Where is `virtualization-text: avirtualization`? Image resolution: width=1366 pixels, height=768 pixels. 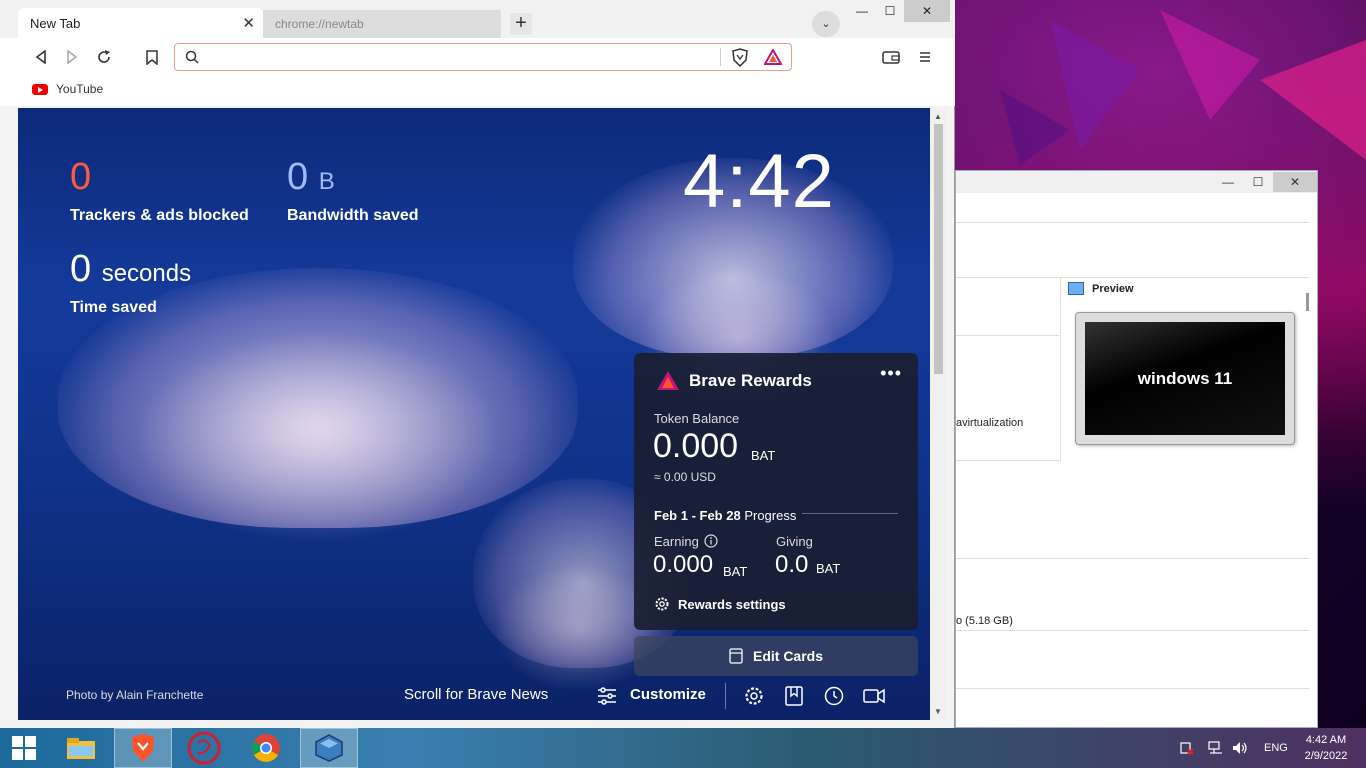 virtualization-text: avirtualization is located at coordinates (990, 423).